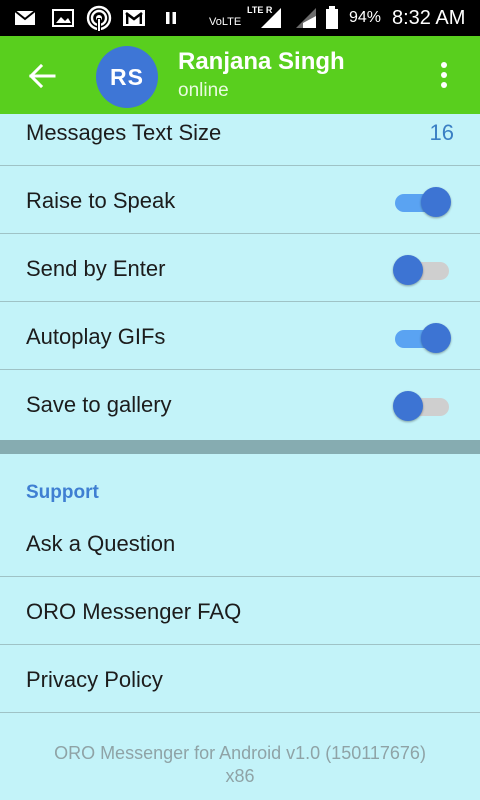  What do you see at coordinates (240, 447) in the screenshot?
I see `section-divider` at bounding box center [240, 447].